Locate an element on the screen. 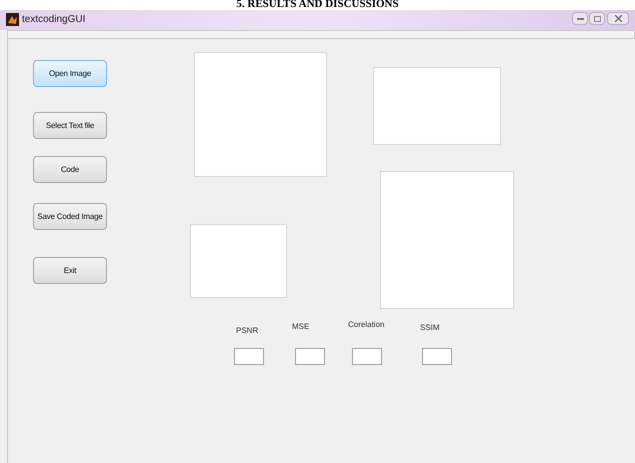 This screenshot has width=635, height=463. minimize-button is located at coordinates (580, 18).